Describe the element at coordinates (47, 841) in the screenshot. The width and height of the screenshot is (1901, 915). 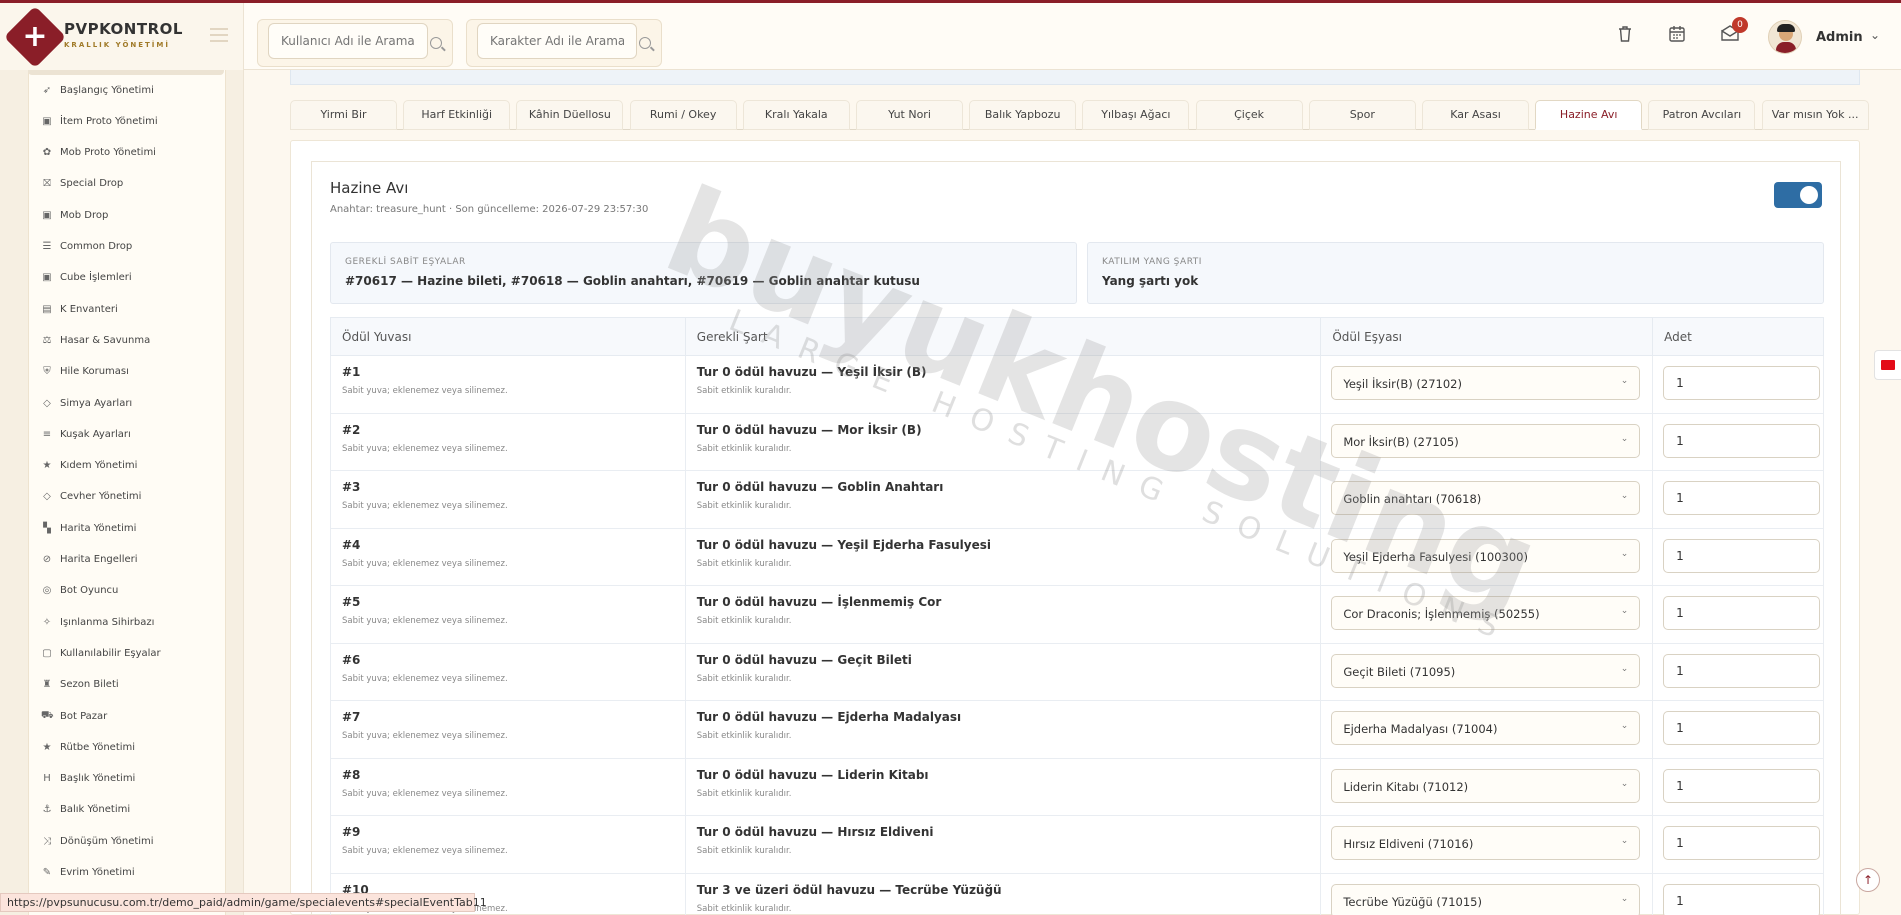
I see `shuffle-icon: ⤨` at that location.